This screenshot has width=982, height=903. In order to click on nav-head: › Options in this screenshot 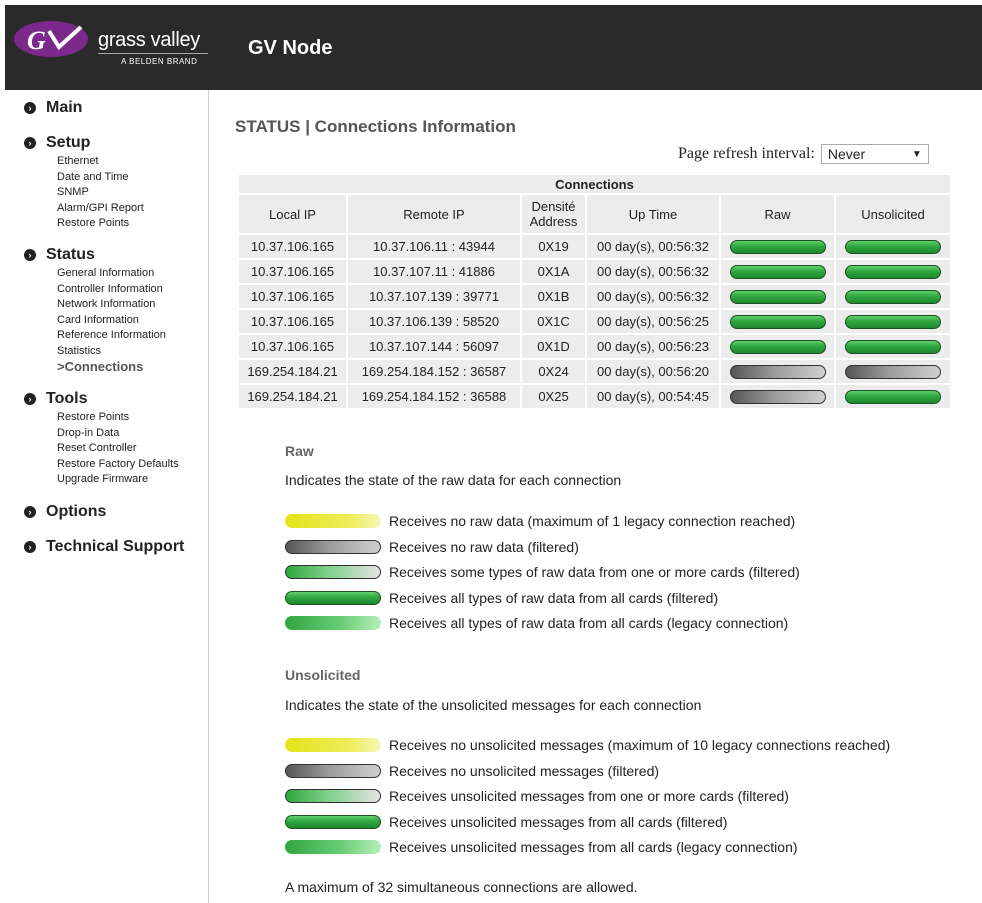, I will do `click(65, 512)`.